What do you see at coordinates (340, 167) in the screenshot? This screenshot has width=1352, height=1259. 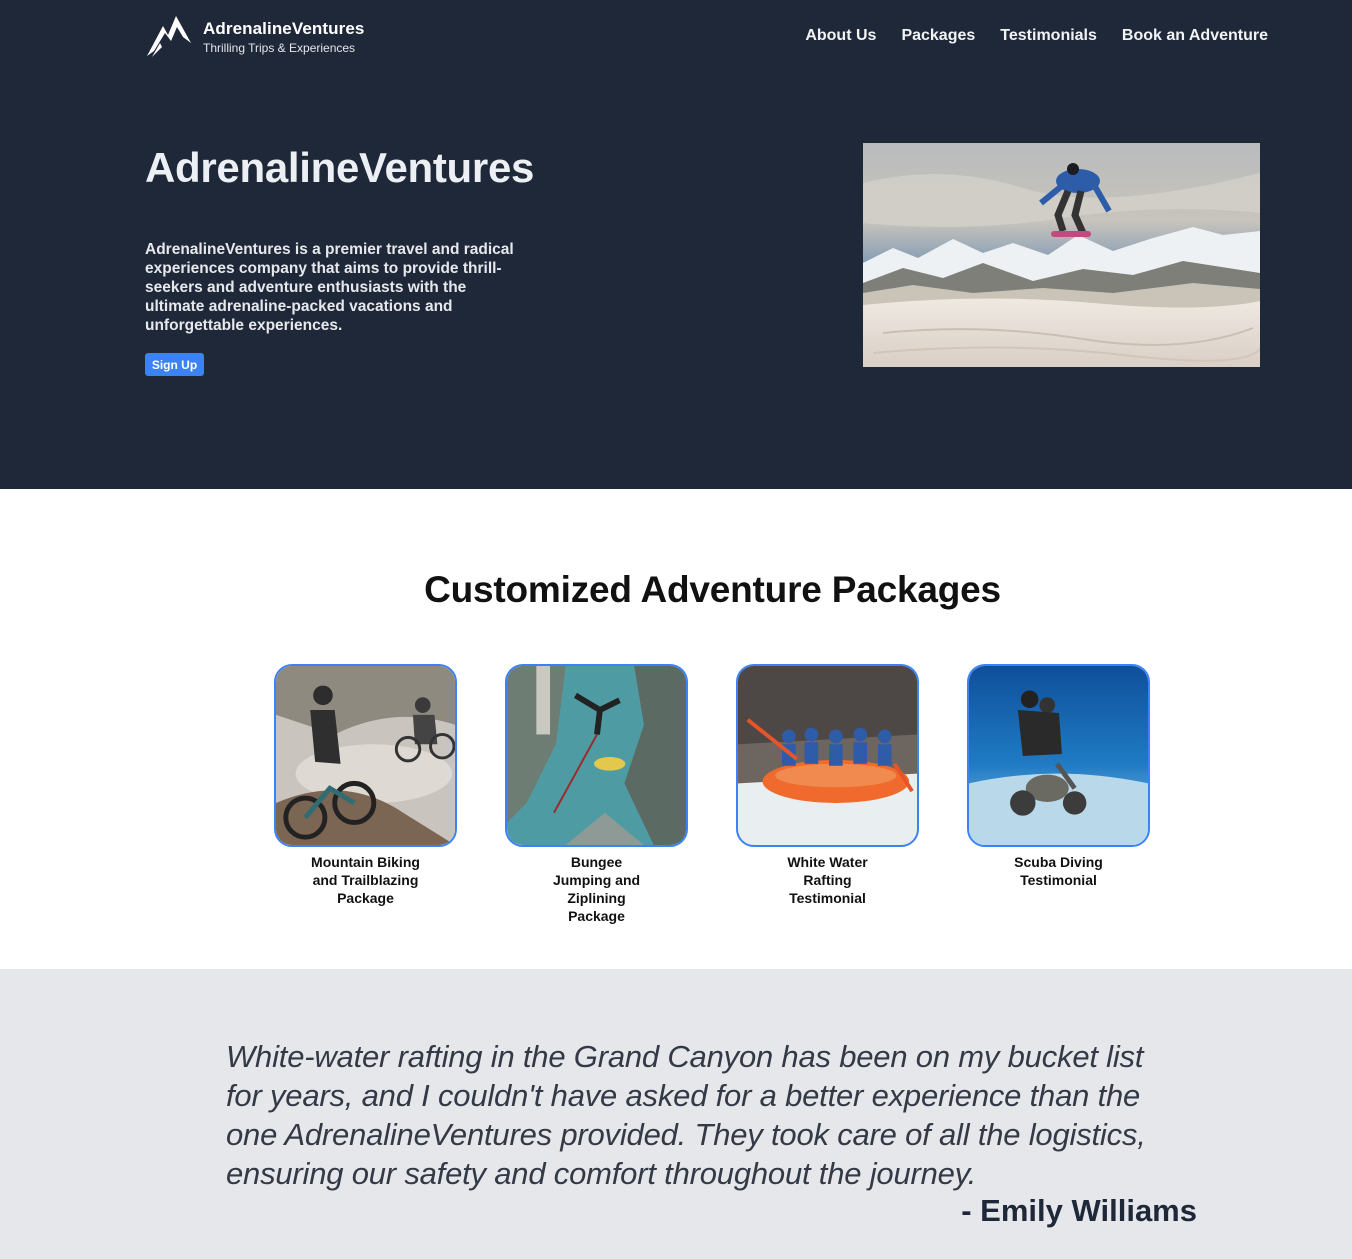 I see `hero-title: AdrenalineVentures` at bounding box center [340, 167].